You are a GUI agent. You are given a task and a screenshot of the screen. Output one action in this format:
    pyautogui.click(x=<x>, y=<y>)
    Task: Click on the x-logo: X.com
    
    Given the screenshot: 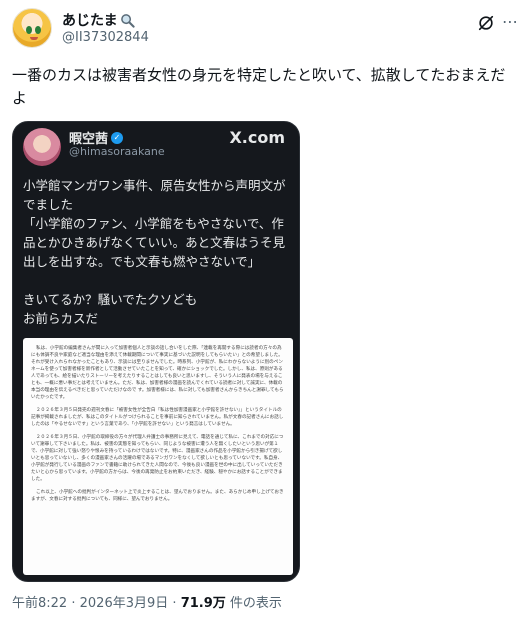 What is the action you would take?
    pyautogui.click(x=257, y=137)
    